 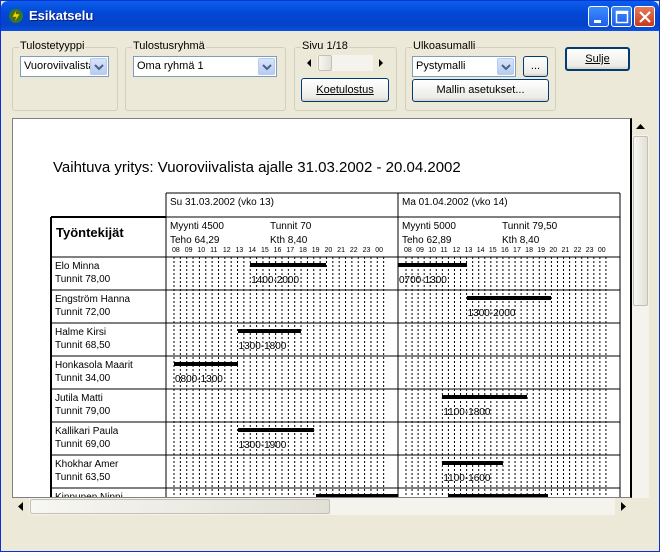 What do you see at coordinates (87, 431) in the screenshot?
I see `employee-name: Kallikari Paula` at bounding box center [87, 431].